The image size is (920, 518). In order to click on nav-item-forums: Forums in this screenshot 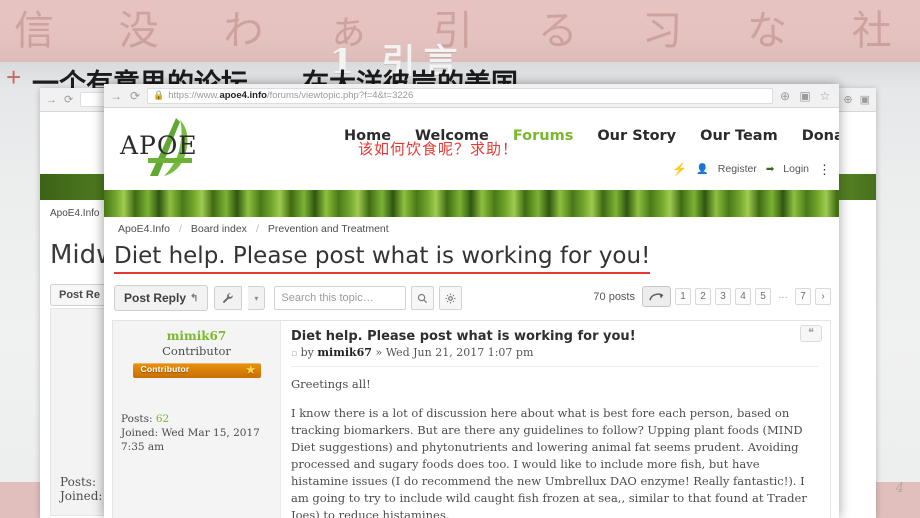, I will do `click(543, 136)`.